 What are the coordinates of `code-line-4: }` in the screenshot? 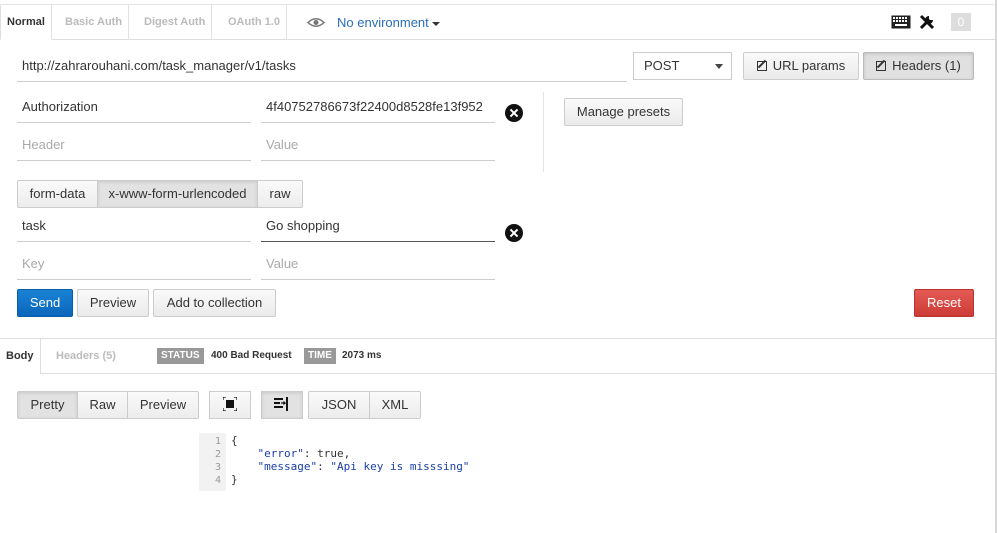 It's located at (234, 479).